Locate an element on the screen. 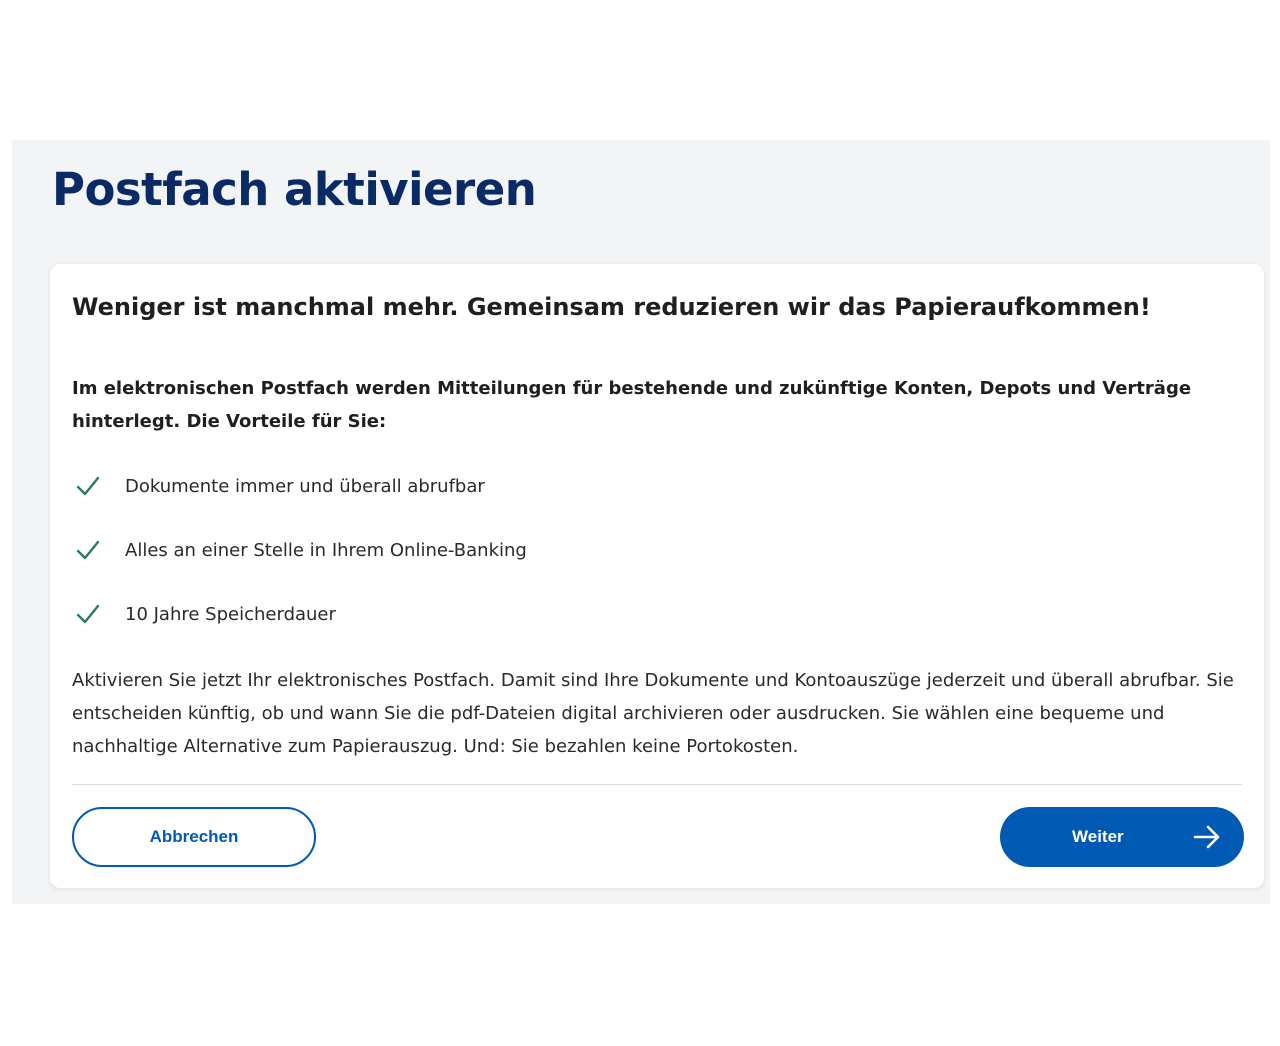 The width and height of the screenshot is (1280, 1046). next-button: Weiter is located at coordinates (1122, 837).